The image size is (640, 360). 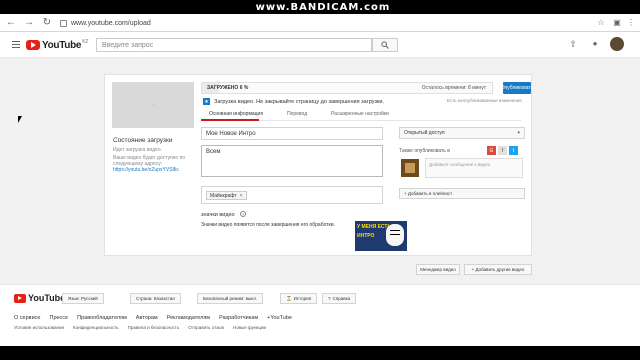 I want to click on publish-button: Опубликовать, so click(x=517, y=88).